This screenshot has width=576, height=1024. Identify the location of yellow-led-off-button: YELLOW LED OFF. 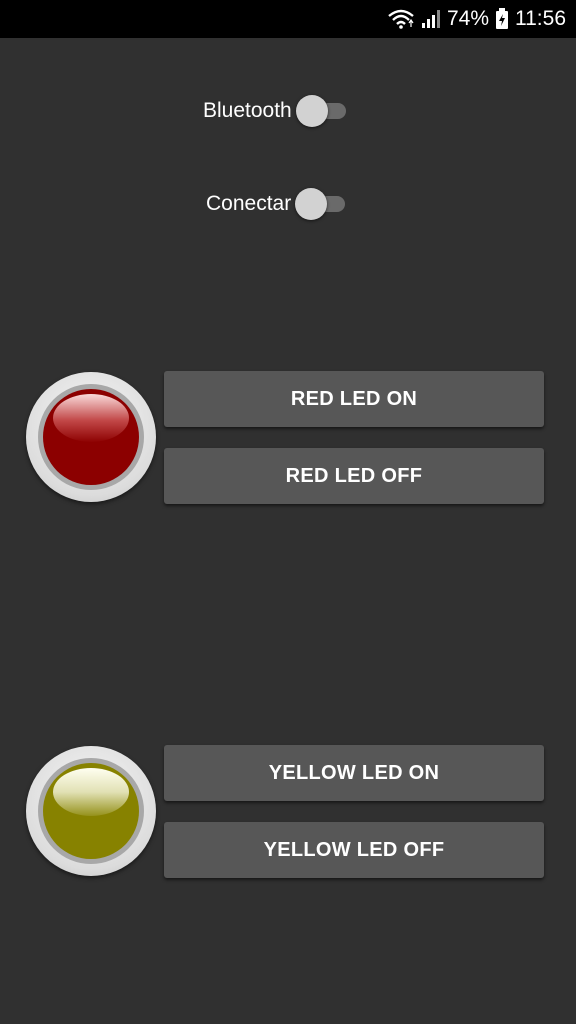
(354, 850).